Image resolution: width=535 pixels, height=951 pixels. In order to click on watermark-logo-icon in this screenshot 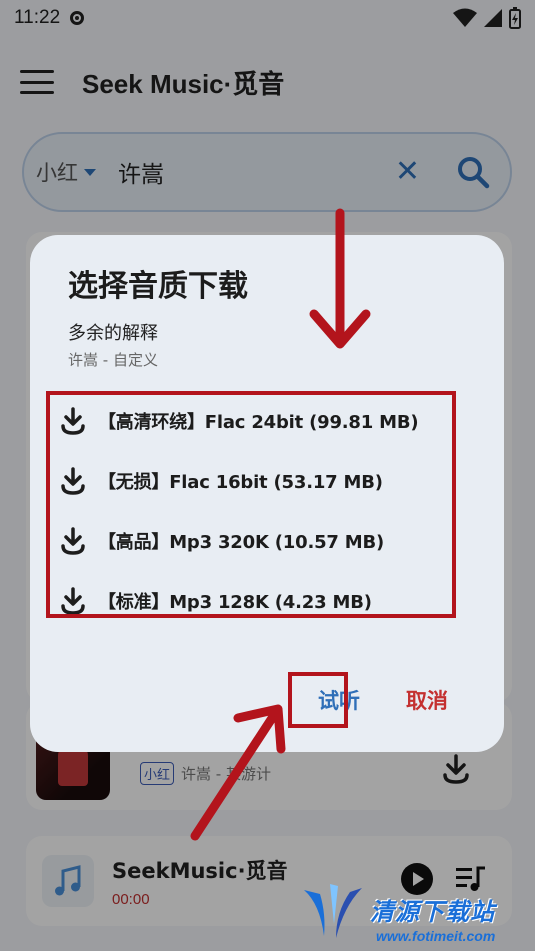, I will do `click(333, 911)`.